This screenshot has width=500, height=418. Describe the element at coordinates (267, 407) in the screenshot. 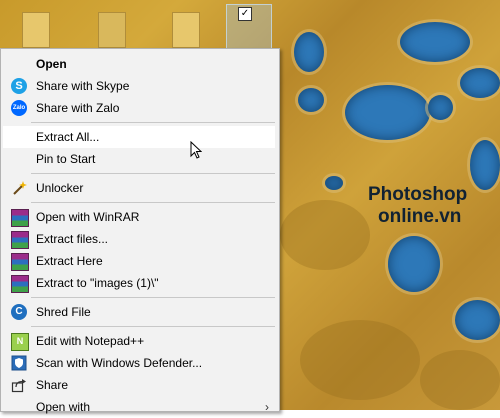

I see `chevron-right-icon: ›` at that location.